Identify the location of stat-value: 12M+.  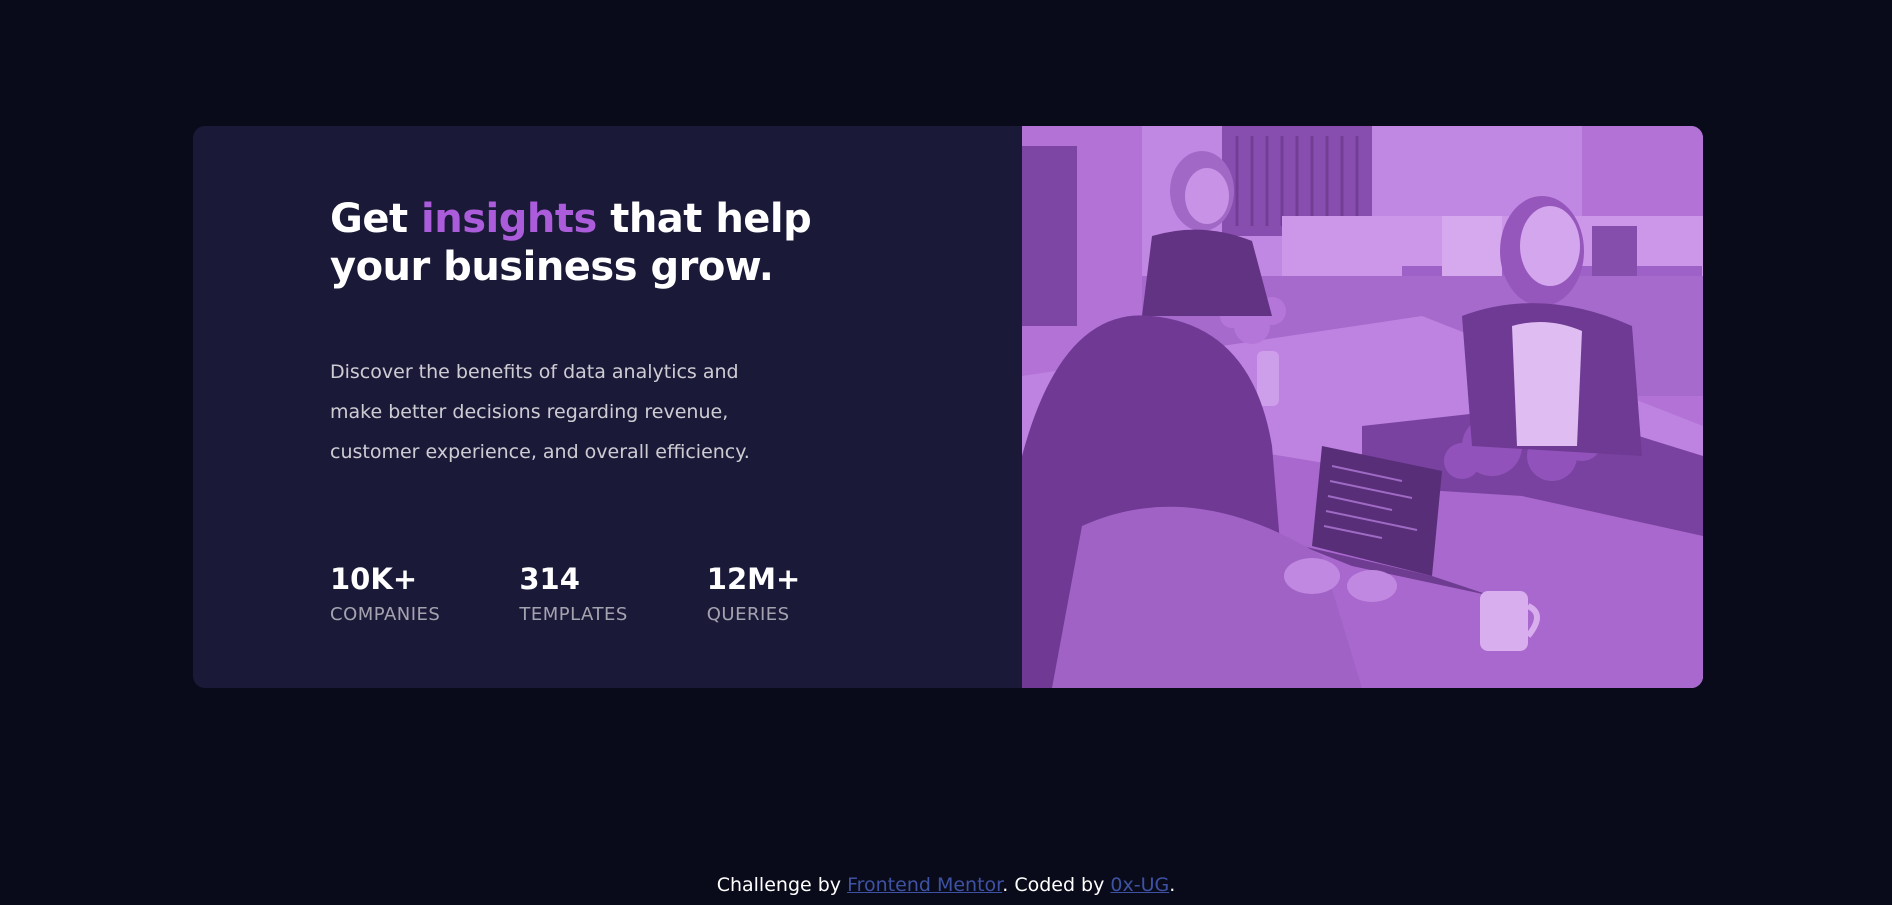
(753, 579).